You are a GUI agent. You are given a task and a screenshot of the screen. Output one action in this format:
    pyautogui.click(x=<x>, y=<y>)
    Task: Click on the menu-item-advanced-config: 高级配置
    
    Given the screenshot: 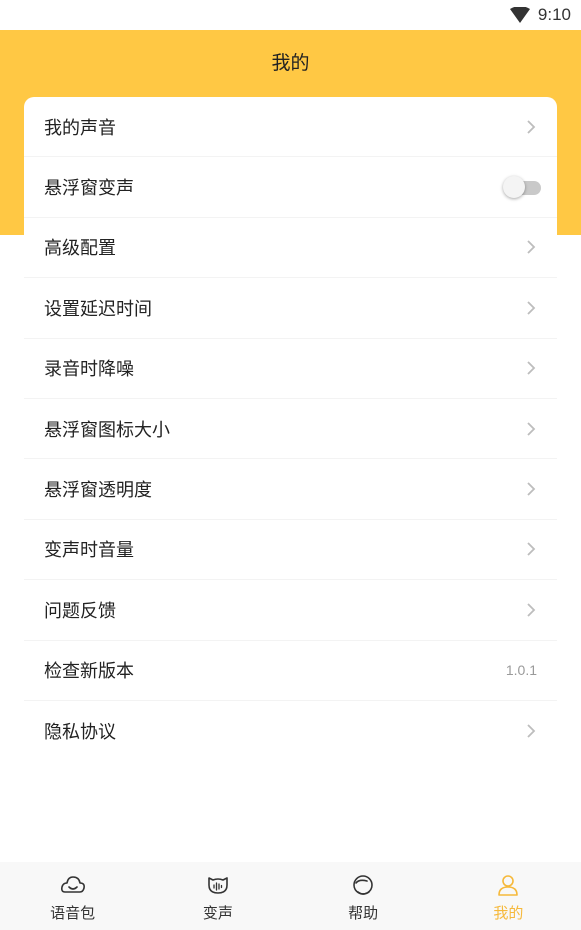 What is the action you would take?
    pyautogui.click(x=290, y=248)
    